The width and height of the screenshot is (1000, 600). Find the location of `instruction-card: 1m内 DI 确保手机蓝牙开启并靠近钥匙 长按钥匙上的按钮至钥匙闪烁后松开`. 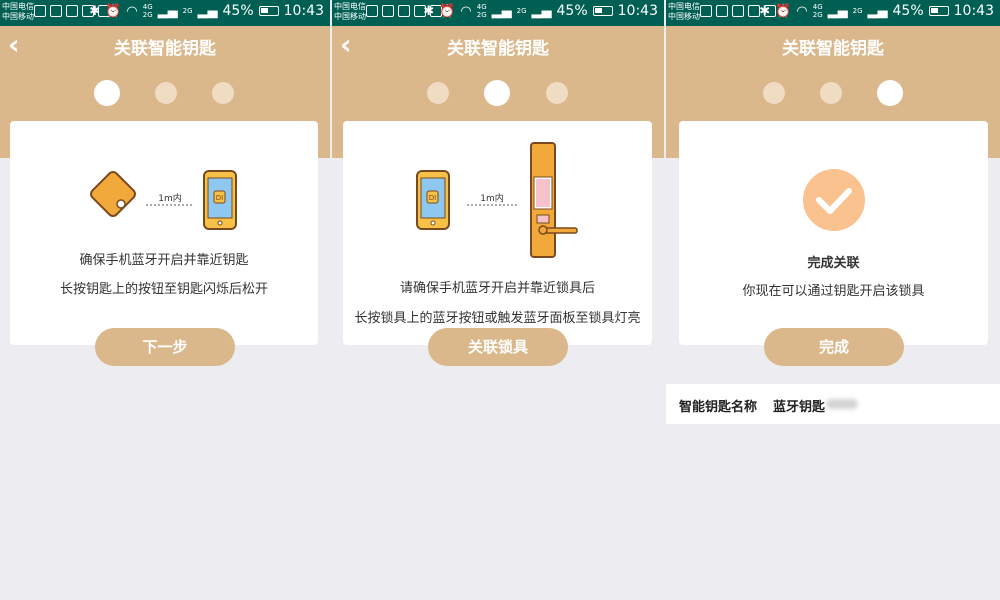

instruction-card: 1m内 DI 确保手机蓝牙开启并靠近钥匙 长按钥匙上的按钮至钥匙闪烁后松开 is located at coordinates (164, 233).